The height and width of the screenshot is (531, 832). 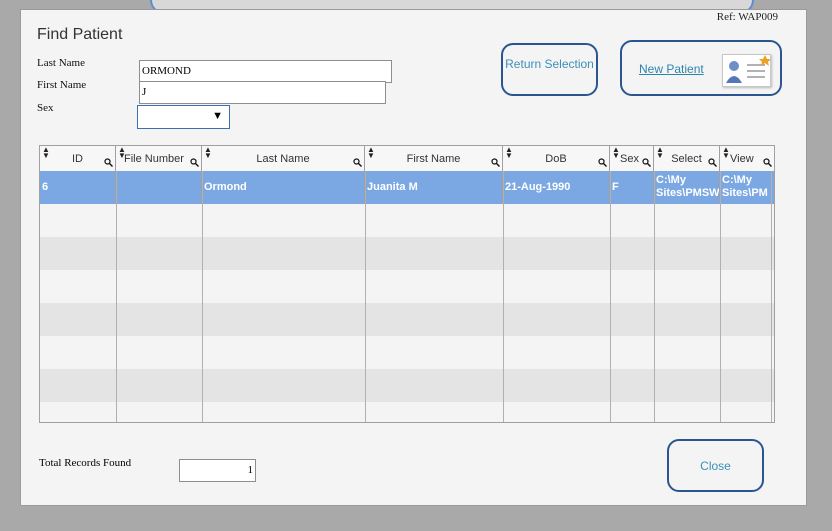 What do you see at coordinates (159, 158) in the screenshot?
I see `column-header-file-number: ▲ ▼ File Number` at bounding box center [159, 158].